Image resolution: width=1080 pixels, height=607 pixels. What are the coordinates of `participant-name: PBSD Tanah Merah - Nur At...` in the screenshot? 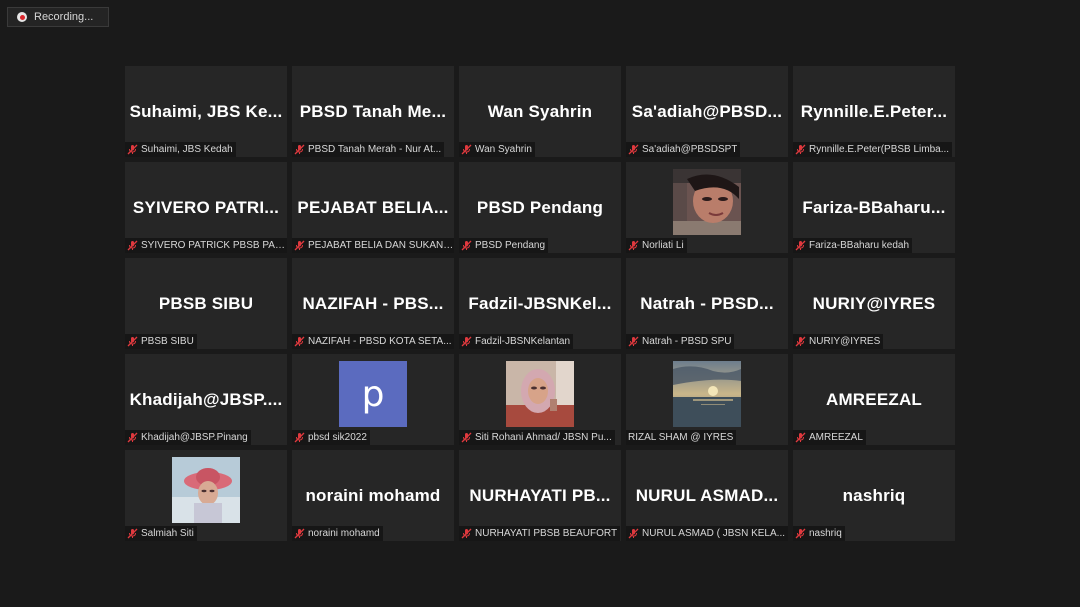 It's located at (375, 149).